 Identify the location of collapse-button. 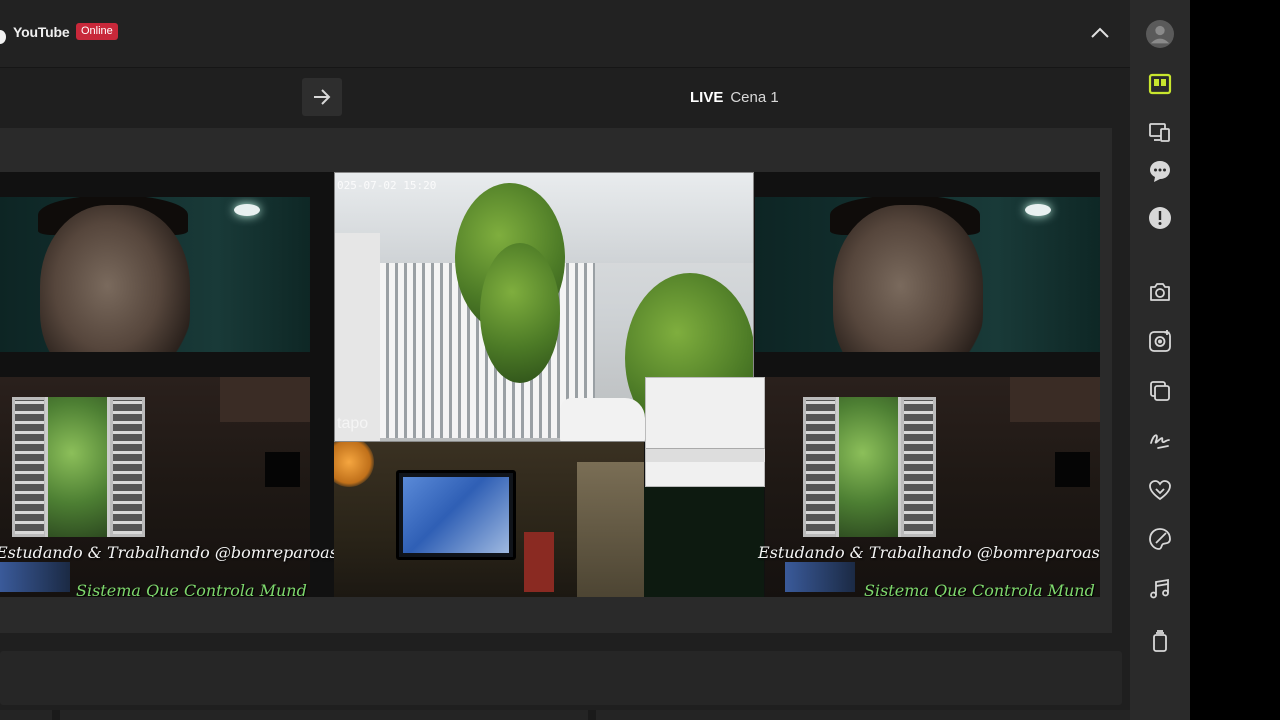
(1100, 33).